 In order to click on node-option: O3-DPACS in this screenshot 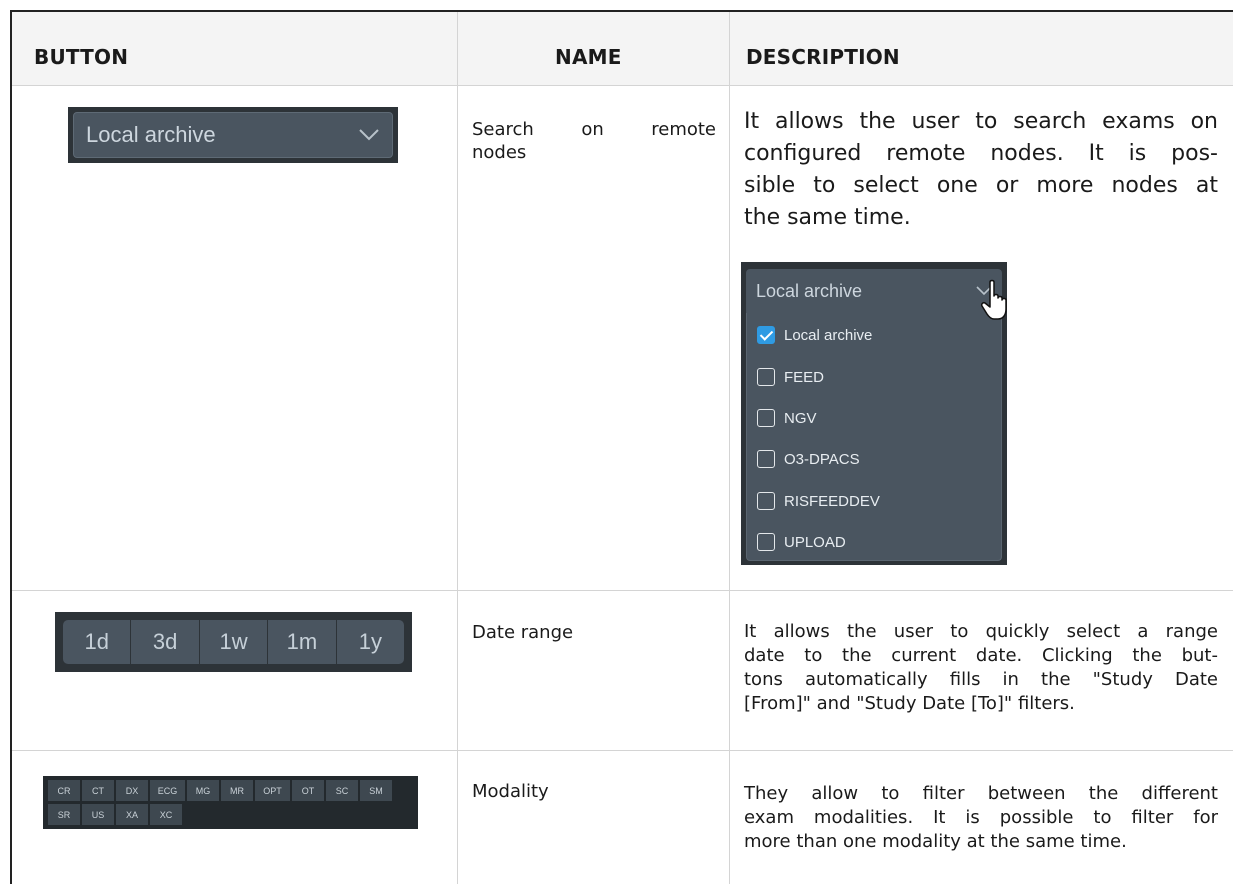, I will do `click(808, 459)`.